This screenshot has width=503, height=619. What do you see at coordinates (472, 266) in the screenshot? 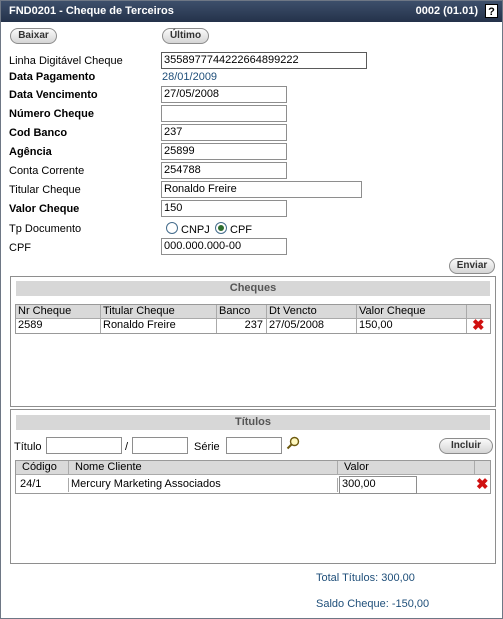
I see `enviar-button: Enviar` at bounding box center [472, 266].